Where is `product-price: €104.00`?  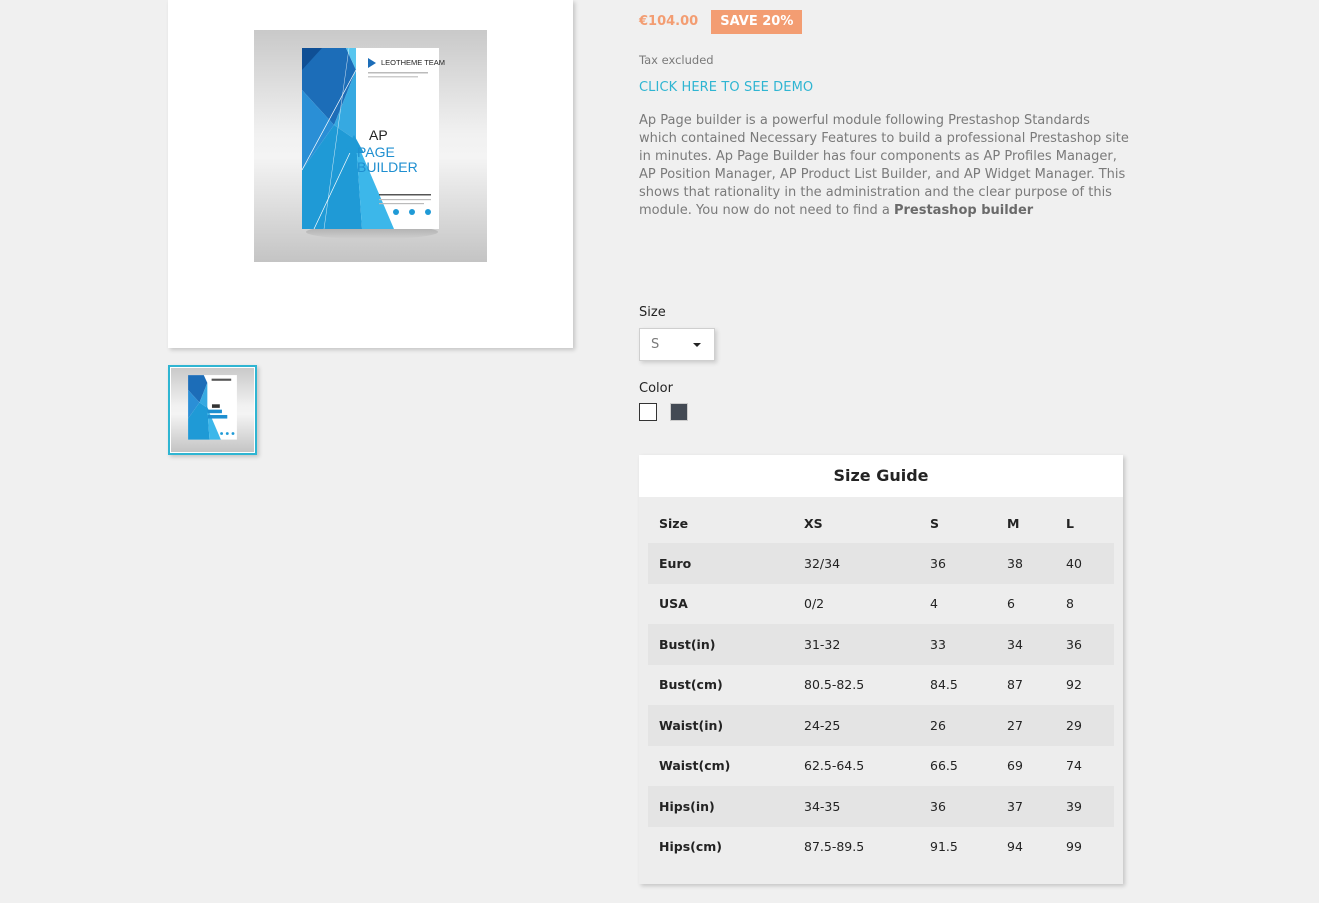
product-price: €104.00 is located at coordinates (669, 21).